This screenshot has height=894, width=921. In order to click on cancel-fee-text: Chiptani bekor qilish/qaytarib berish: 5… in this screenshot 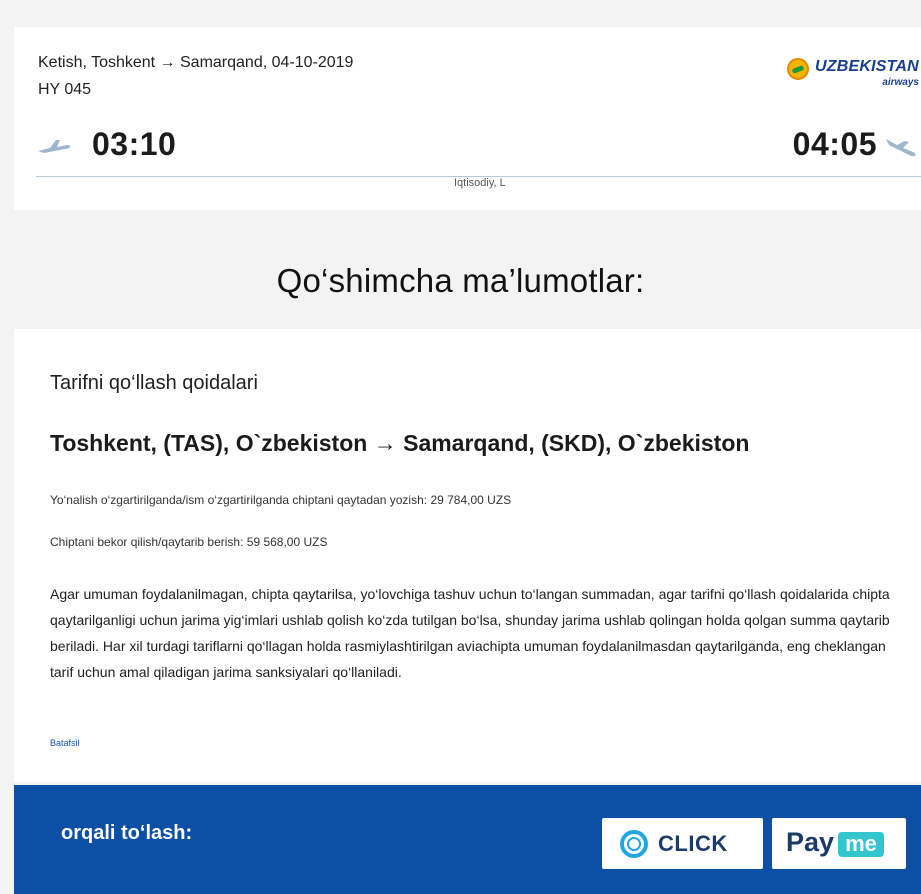, I will do `click(189, 542)`.